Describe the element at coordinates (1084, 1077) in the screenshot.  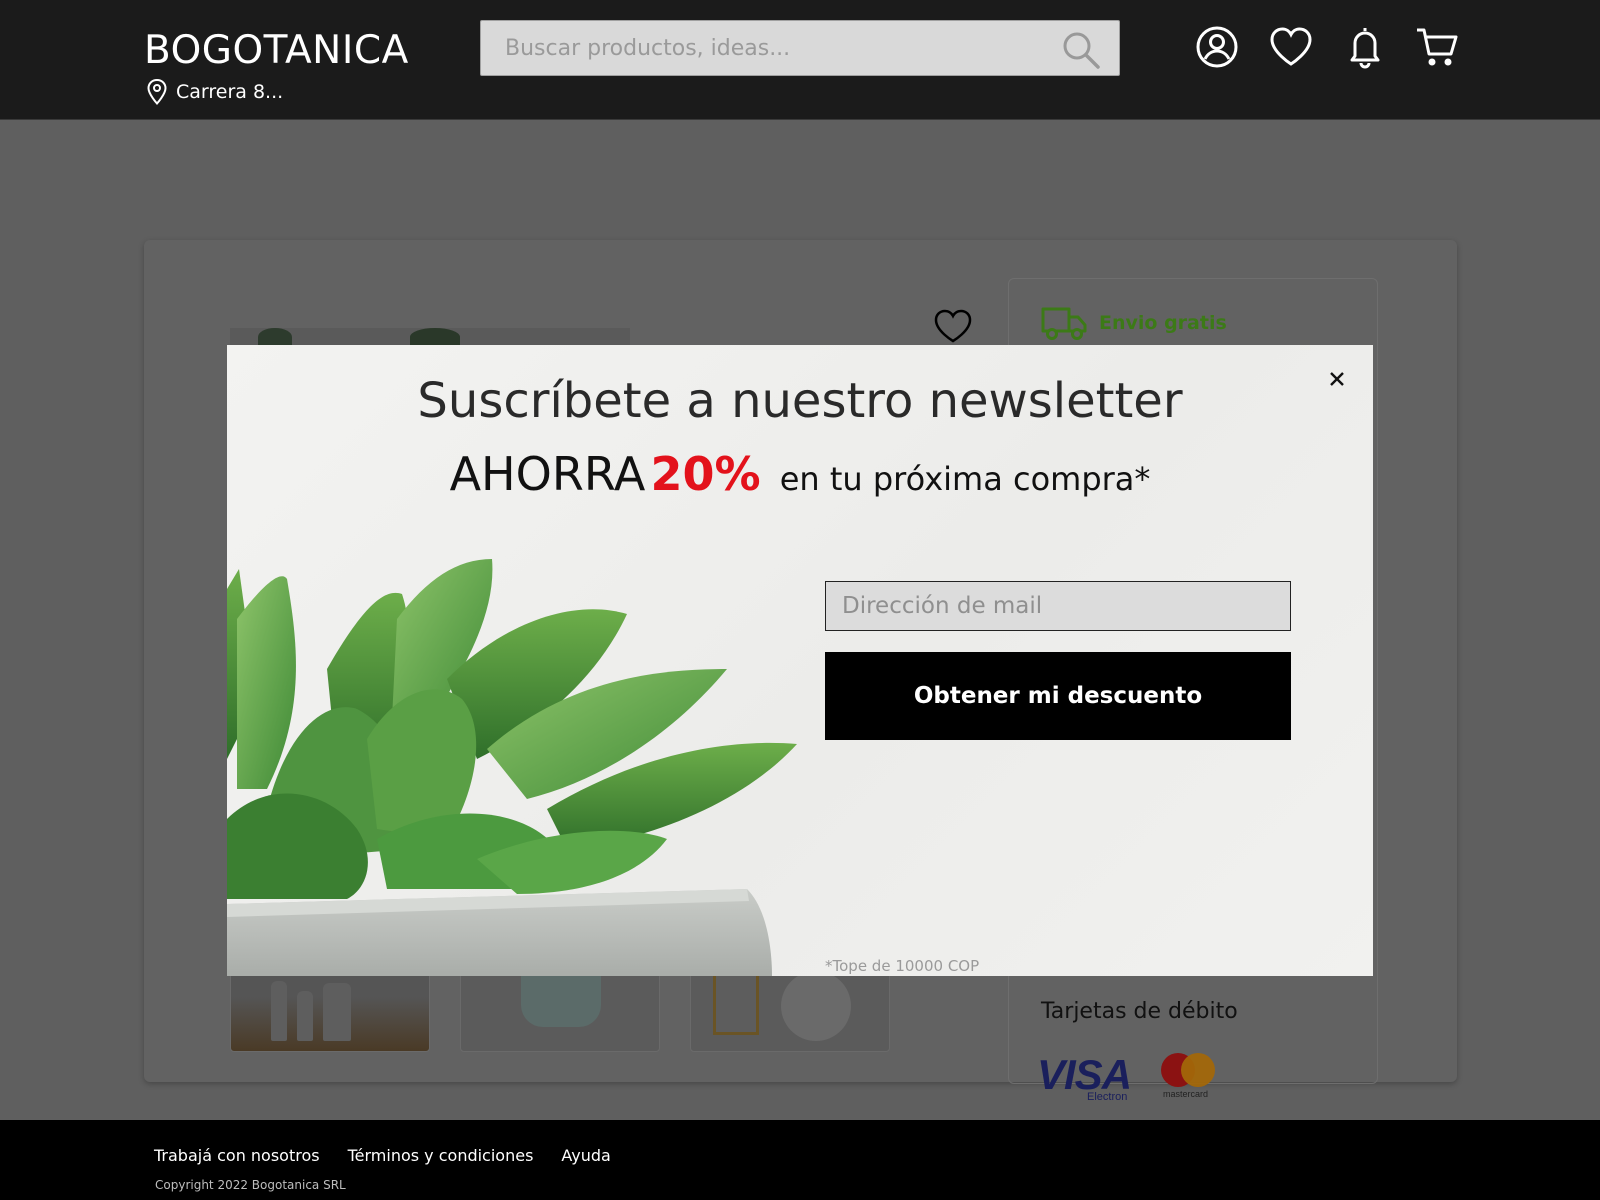
I see `visa-logo: VISA Electron` at that location.